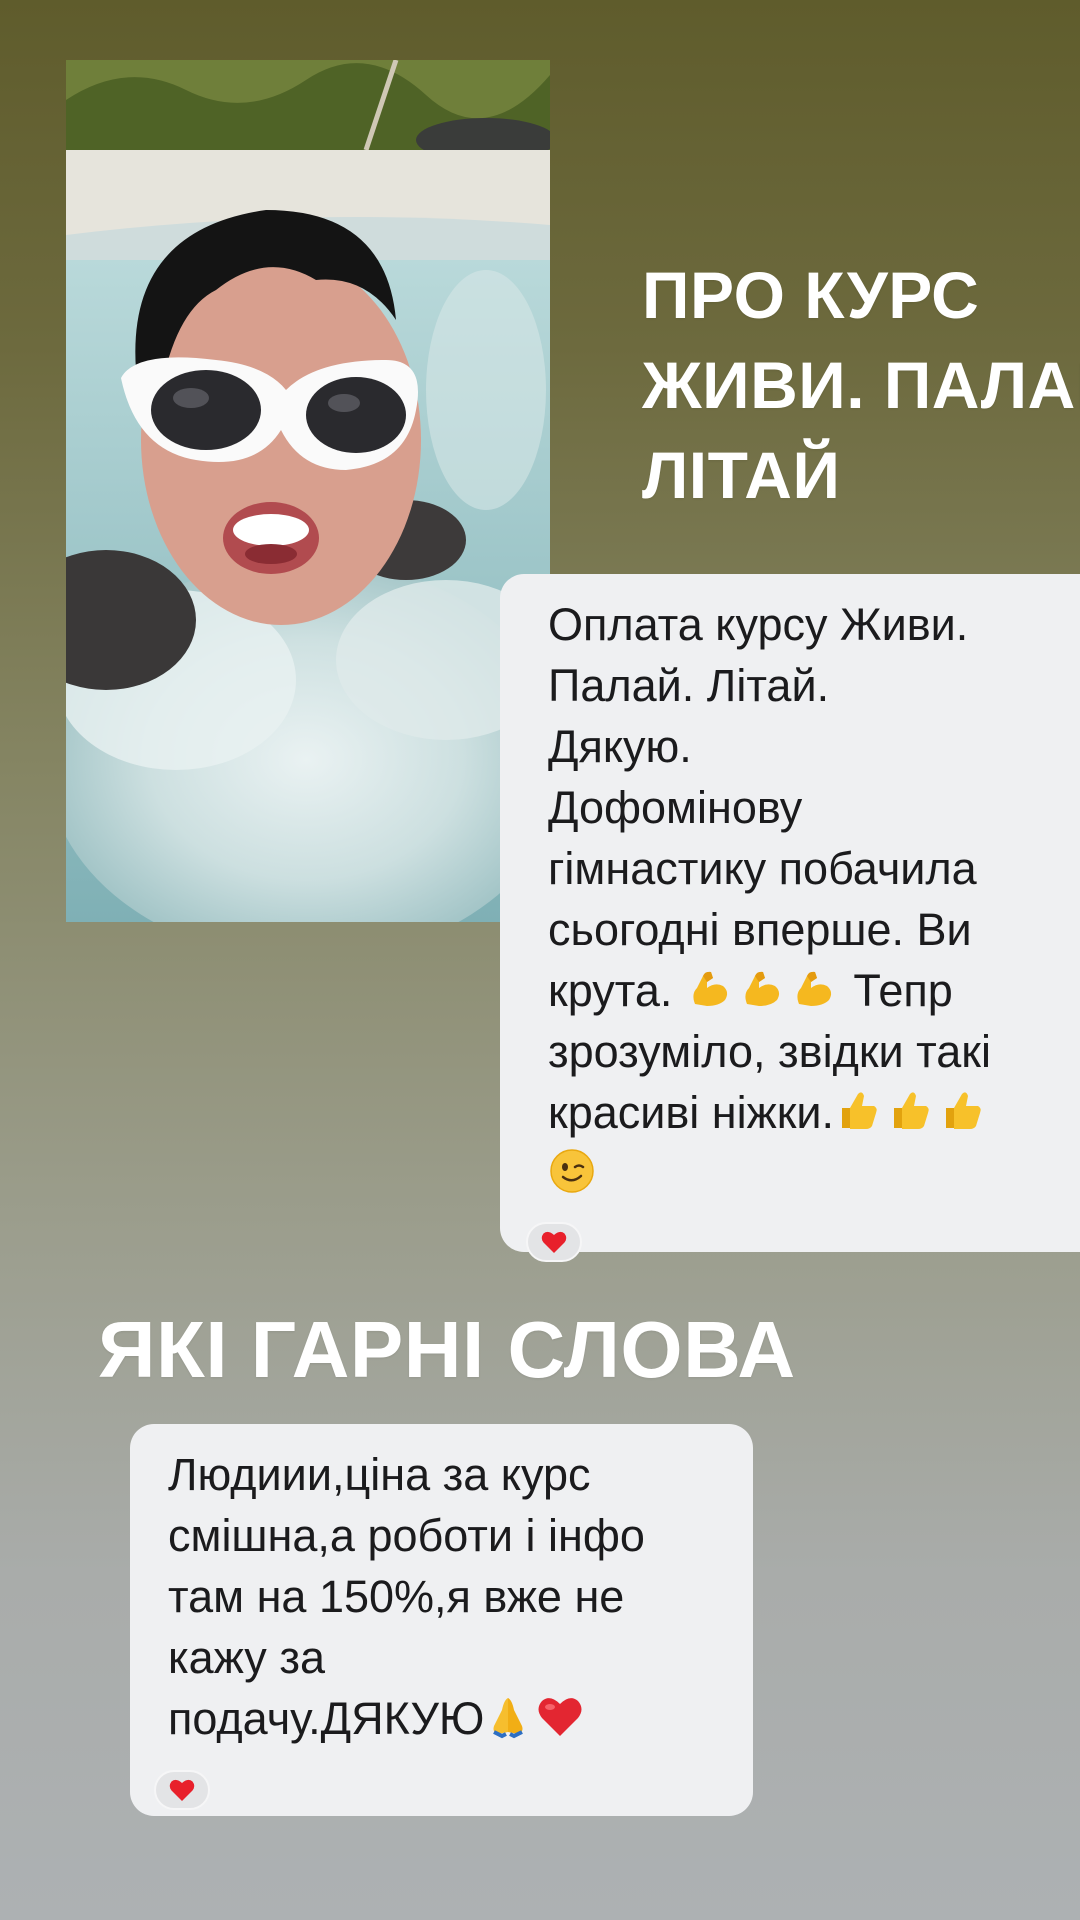 Image resolution: width=1080 pixels, height=1920 pixels. Describe the element at coordinates (572, 1171) in the screenshot. I see `winking-face-icon` at that location.